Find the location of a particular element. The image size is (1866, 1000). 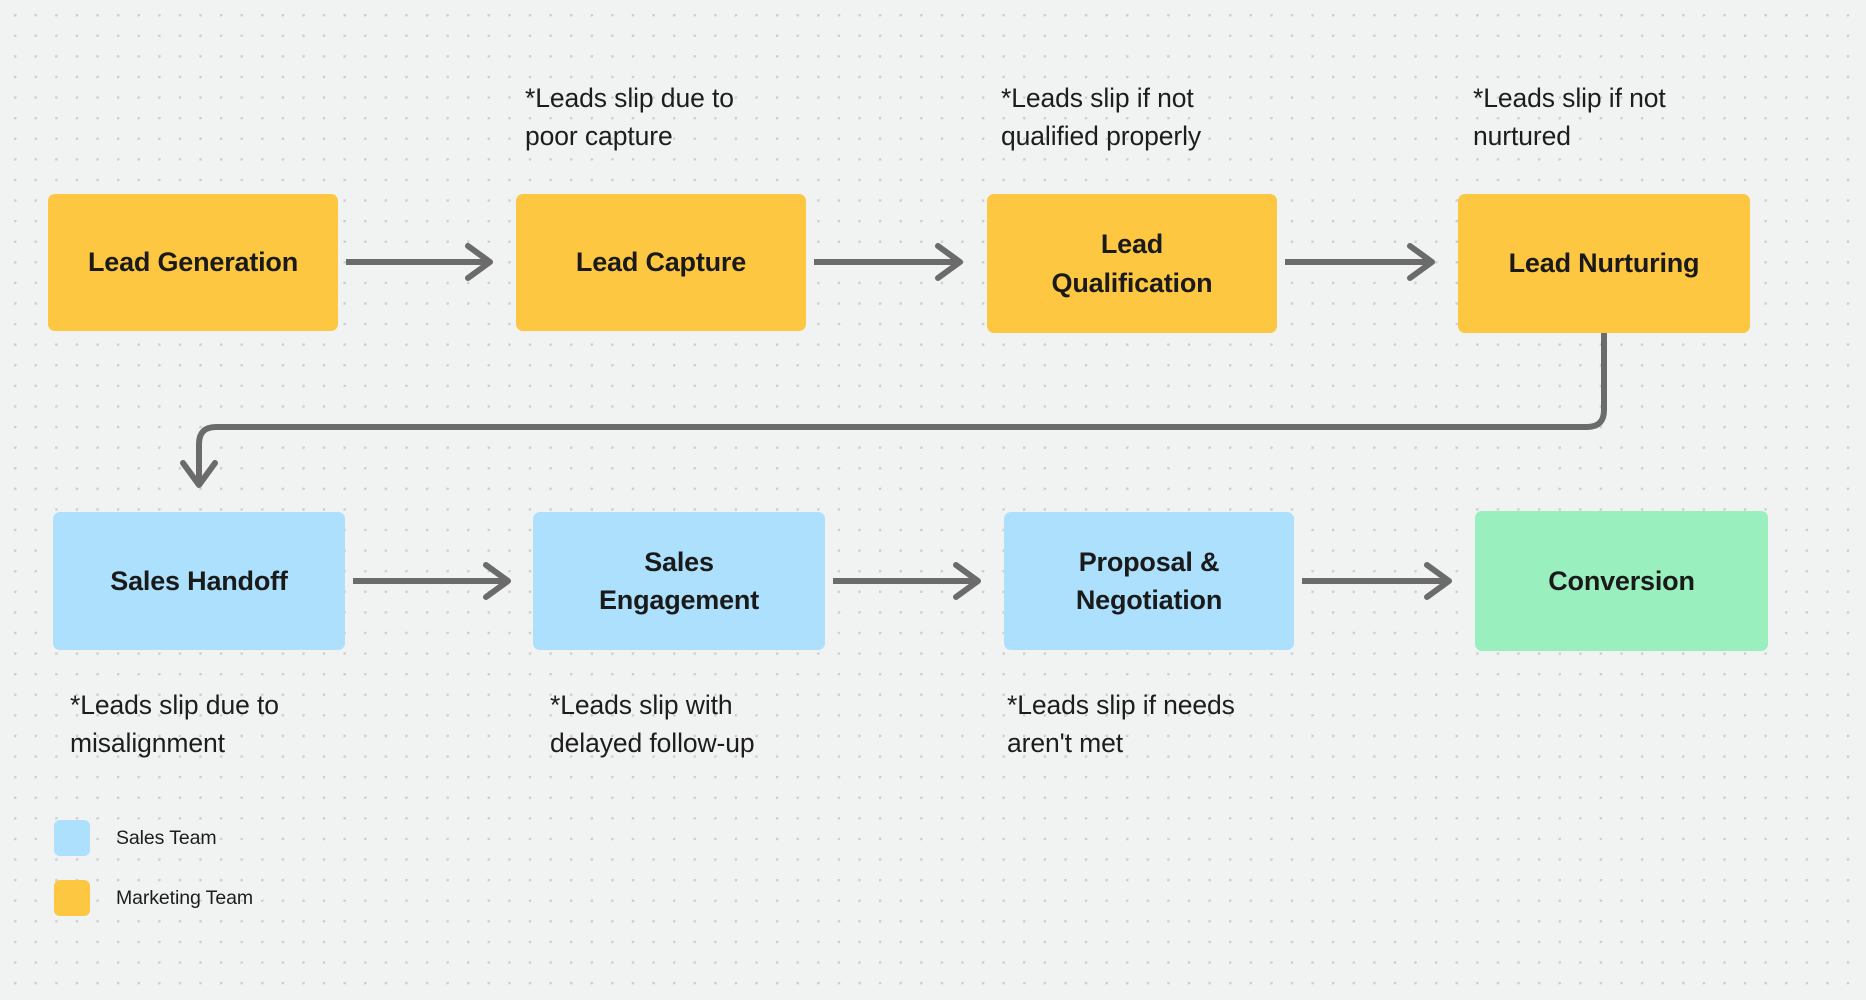

node-label: Sales Engagement is located at coordinates (679, 580).